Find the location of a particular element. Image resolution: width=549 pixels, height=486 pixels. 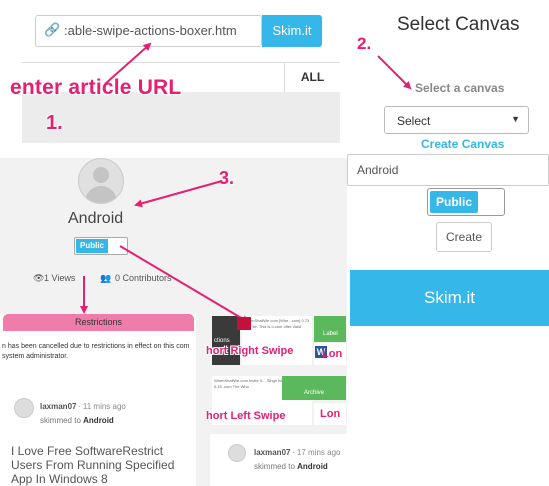

eye-icon: 👁 is located at coordinates (39, 278).